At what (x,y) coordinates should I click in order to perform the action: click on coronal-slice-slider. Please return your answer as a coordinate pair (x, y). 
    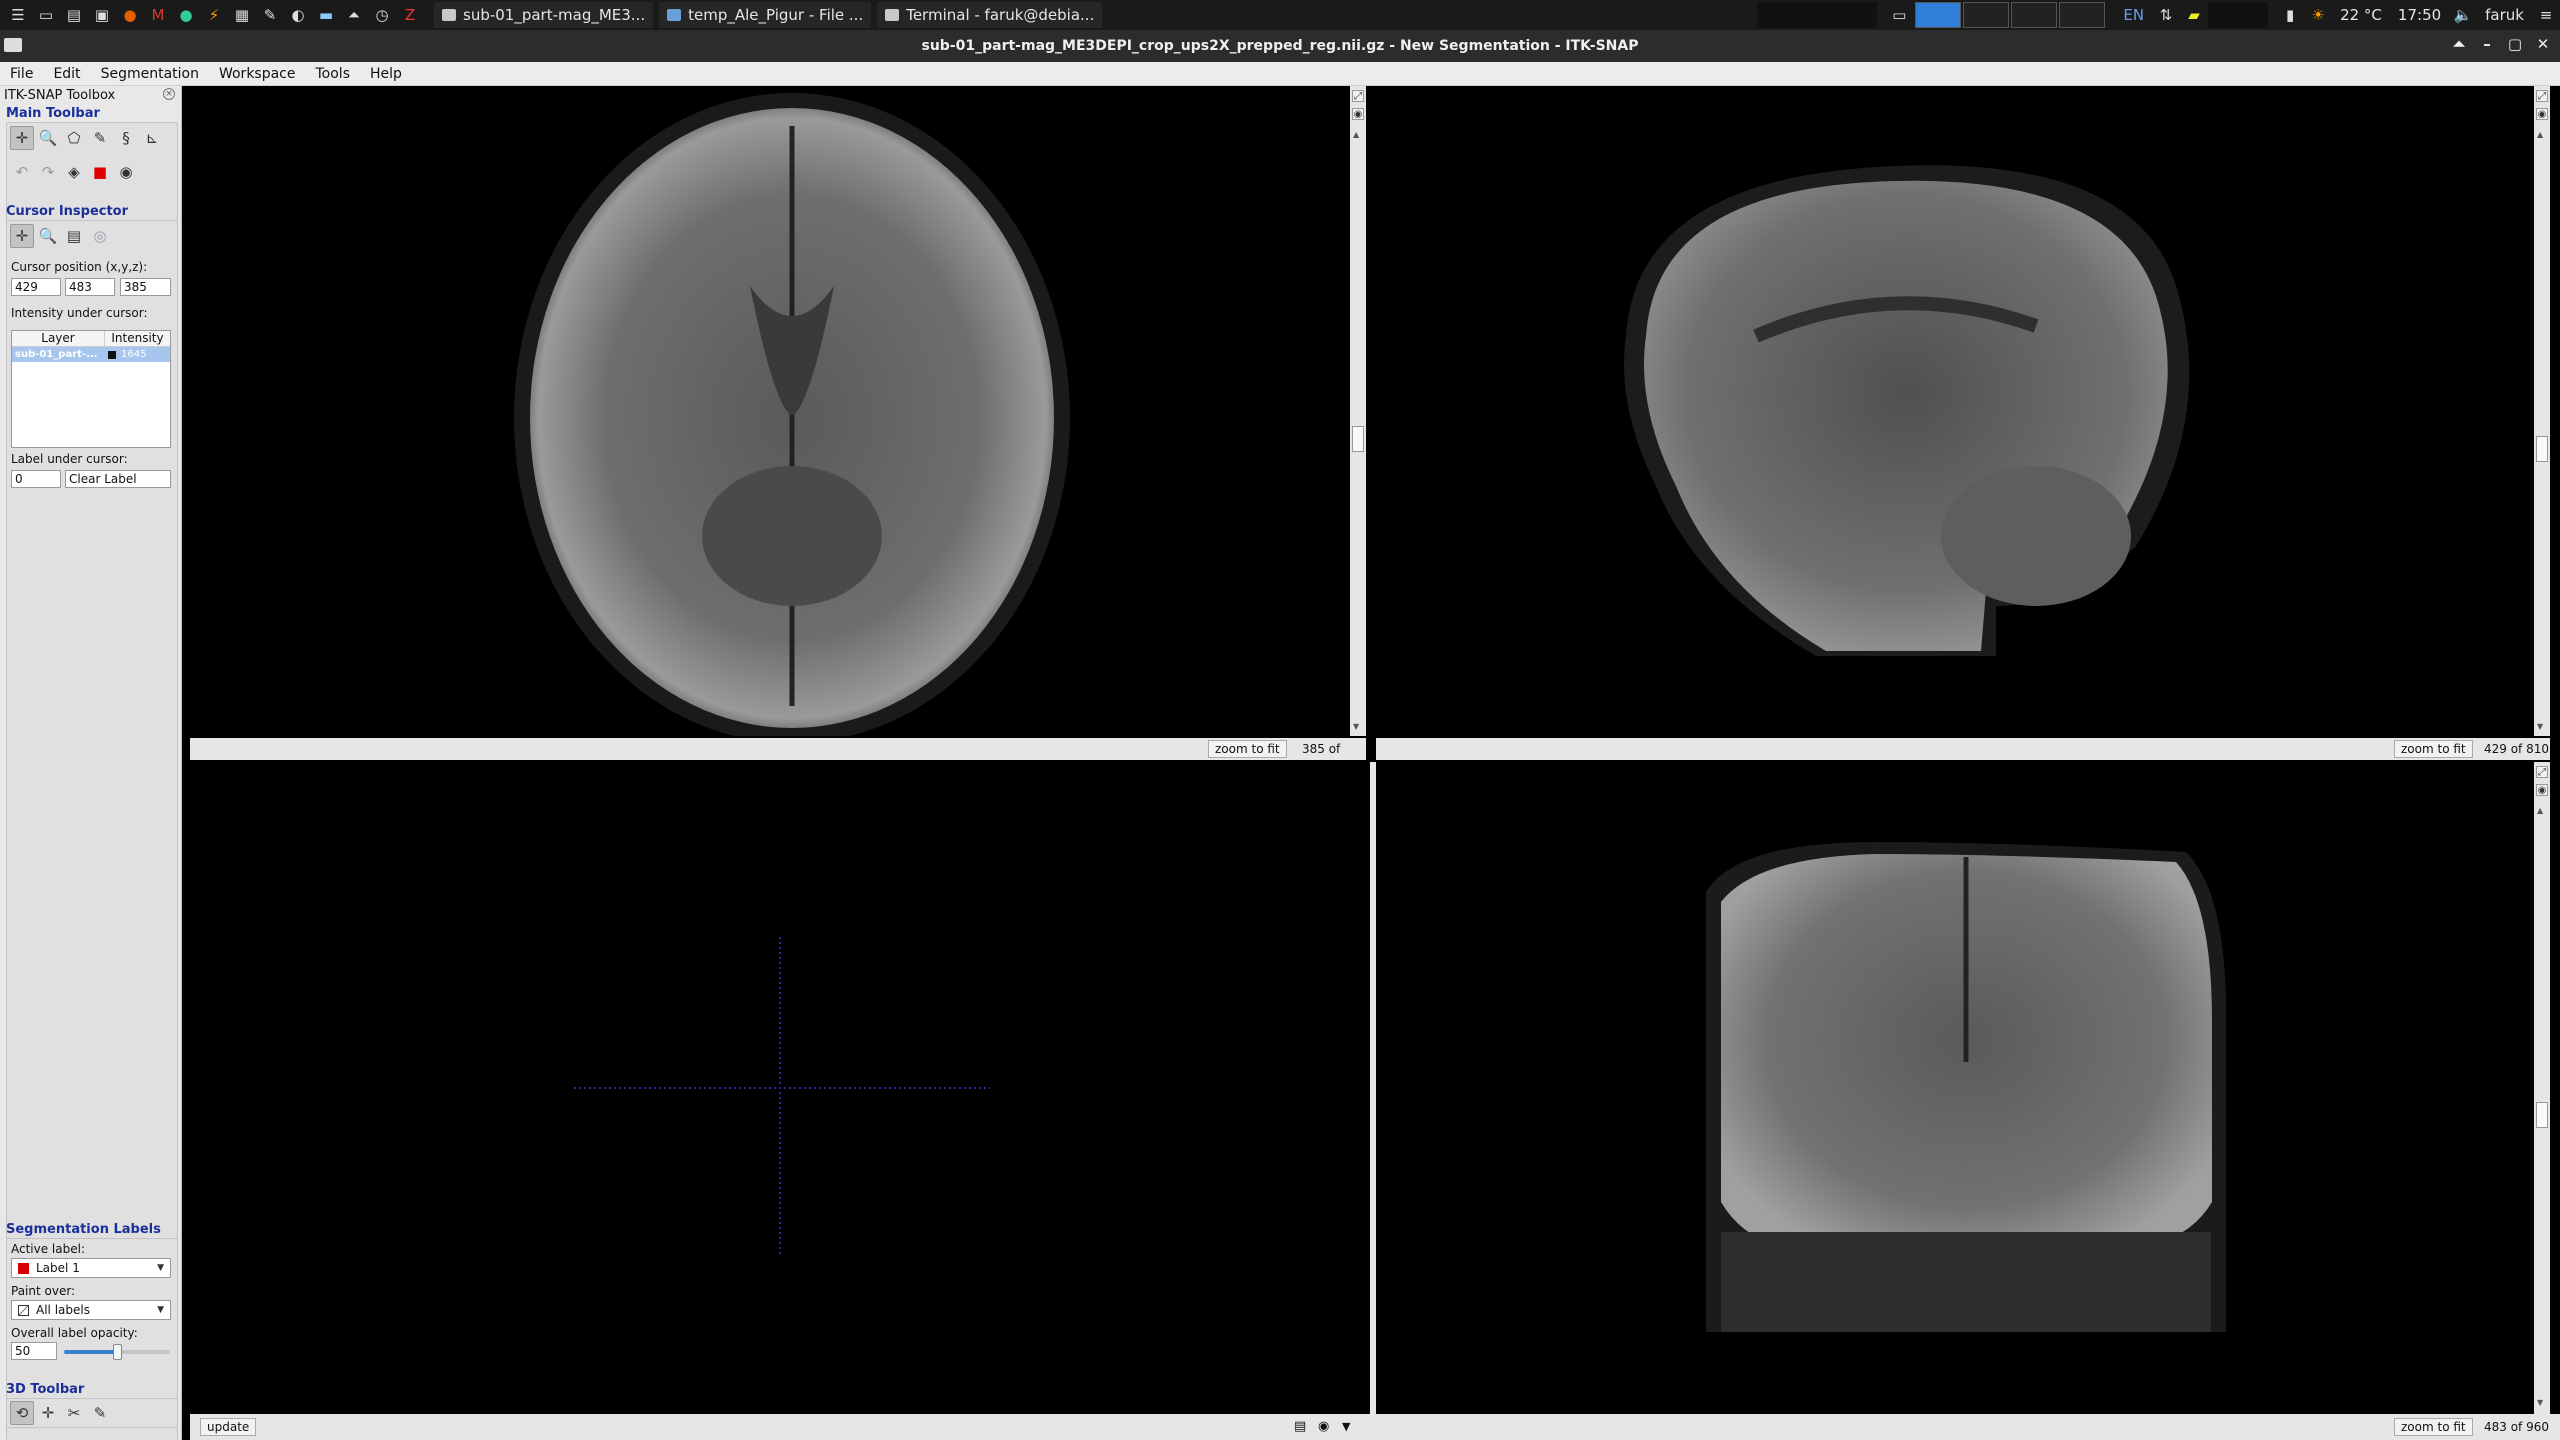
    Looking at the image, I should click on (2542, 1115).